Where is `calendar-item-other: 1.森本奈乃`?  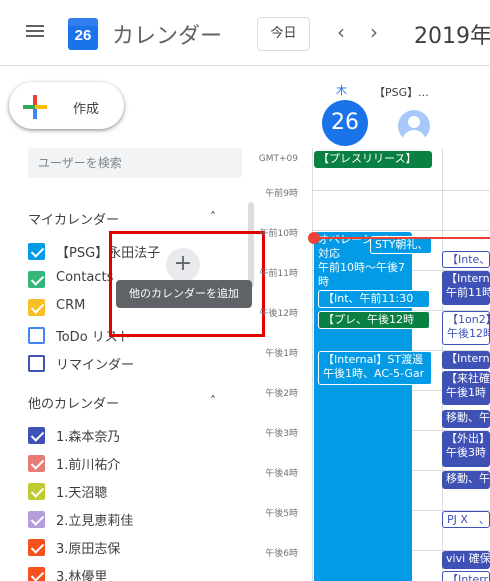
calendar-item-other: 1.森本奈乃 is located at coordinates (138, 435).